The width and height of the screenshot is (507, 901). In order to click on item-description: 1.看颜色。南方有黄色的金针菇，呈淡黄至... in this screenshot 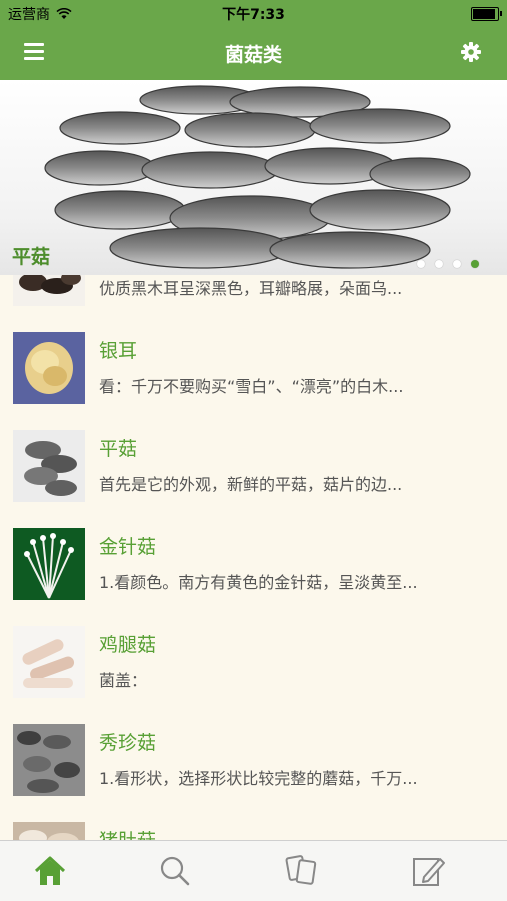, I will do `click(258, 582)`.